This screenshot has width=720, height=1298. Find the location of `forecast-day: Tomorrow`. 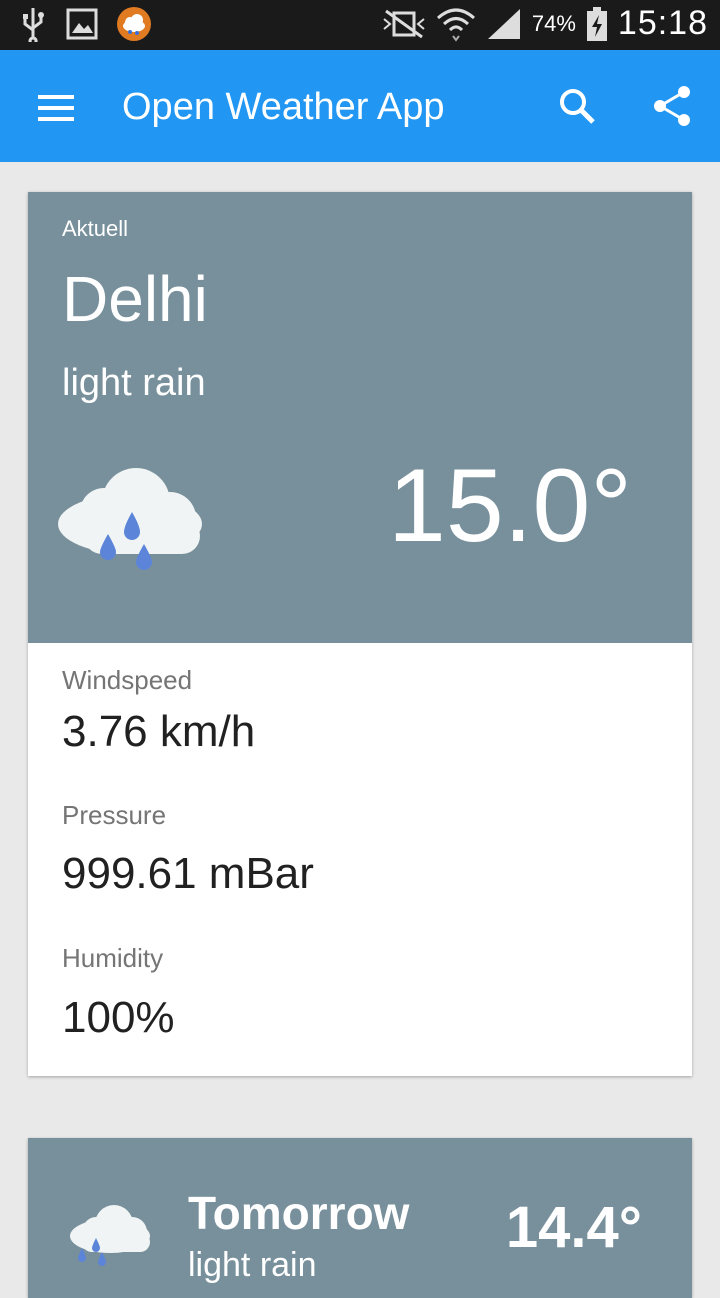

forecast-day: Tomorrow is located at coordinates (299, 1213).